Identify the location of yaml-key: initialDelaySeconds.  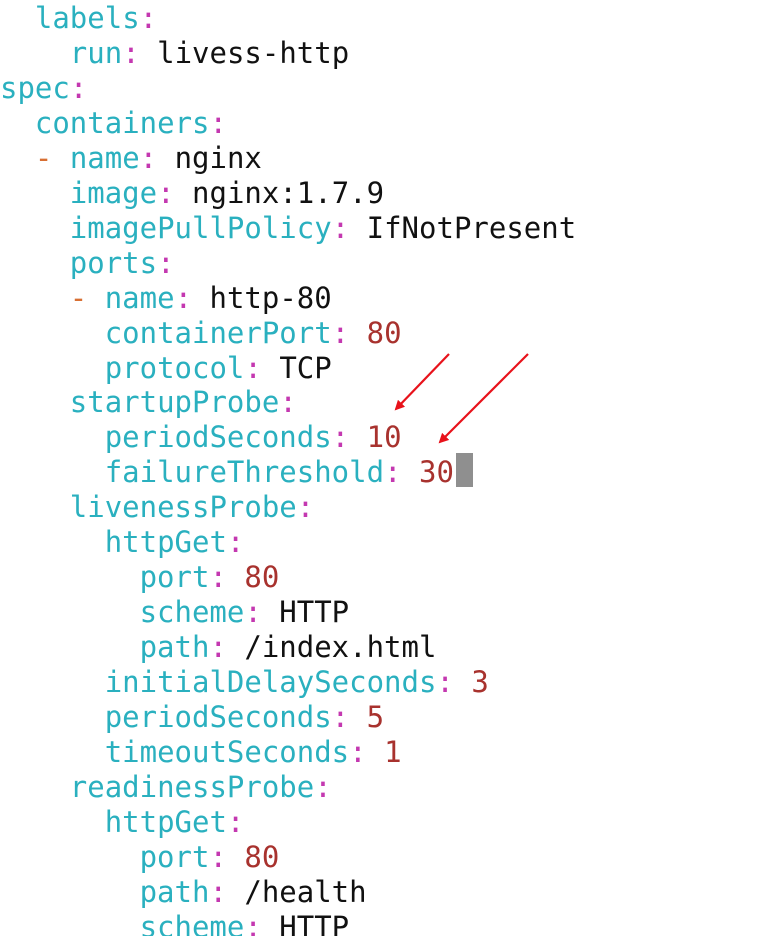
(270, 682).